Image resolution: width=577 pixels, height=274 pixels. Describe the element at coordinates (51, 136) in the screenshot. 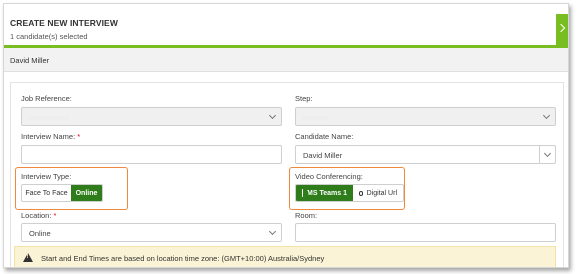

I see `interview-name-label: Interview Name: *` at that location.